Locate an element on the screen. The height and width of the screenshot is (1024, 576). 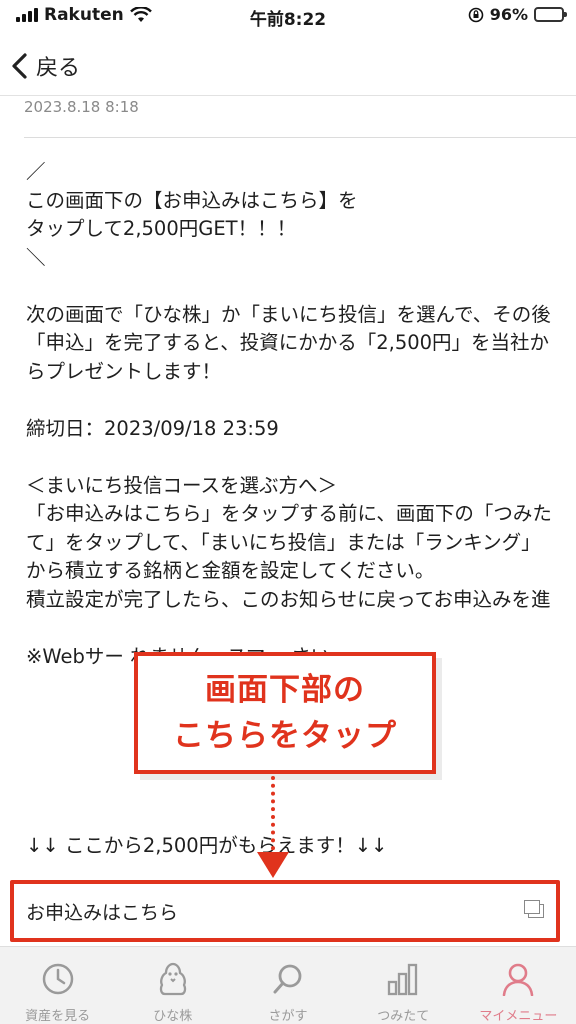
tab-tsumitate: つみたて is located at coordinates (403, 985).